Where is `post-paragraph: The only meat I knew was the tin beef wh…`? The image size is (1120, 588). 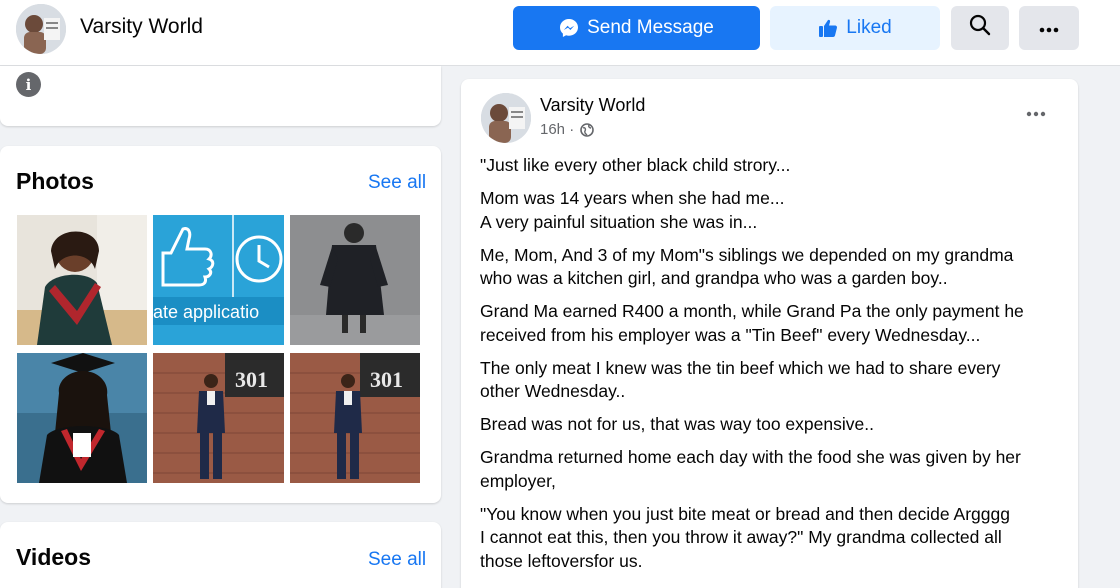
post-paragraph: The only meat I knew was the tin beef wh… is located at coordinates (740, 379).